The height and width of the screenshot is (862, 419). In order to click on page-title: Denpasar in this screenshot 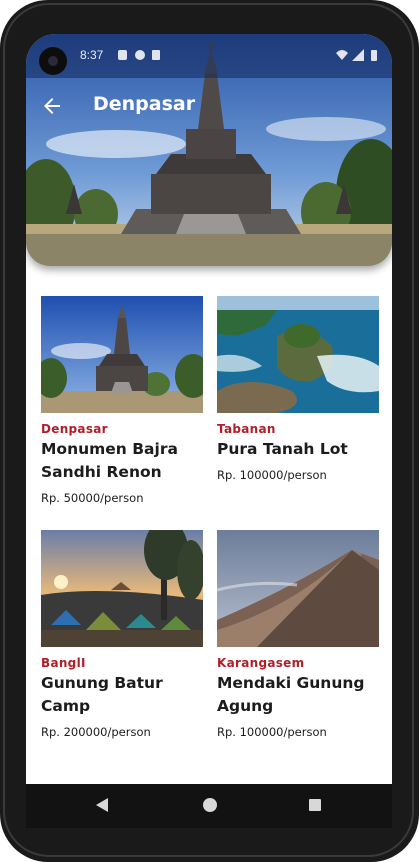, I will do `click(144, 104)`.